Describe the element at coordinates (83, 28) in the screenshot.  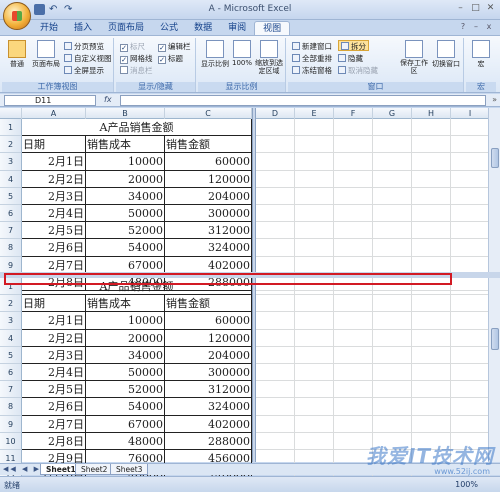
I see `tab-insert: 插入` at that location.